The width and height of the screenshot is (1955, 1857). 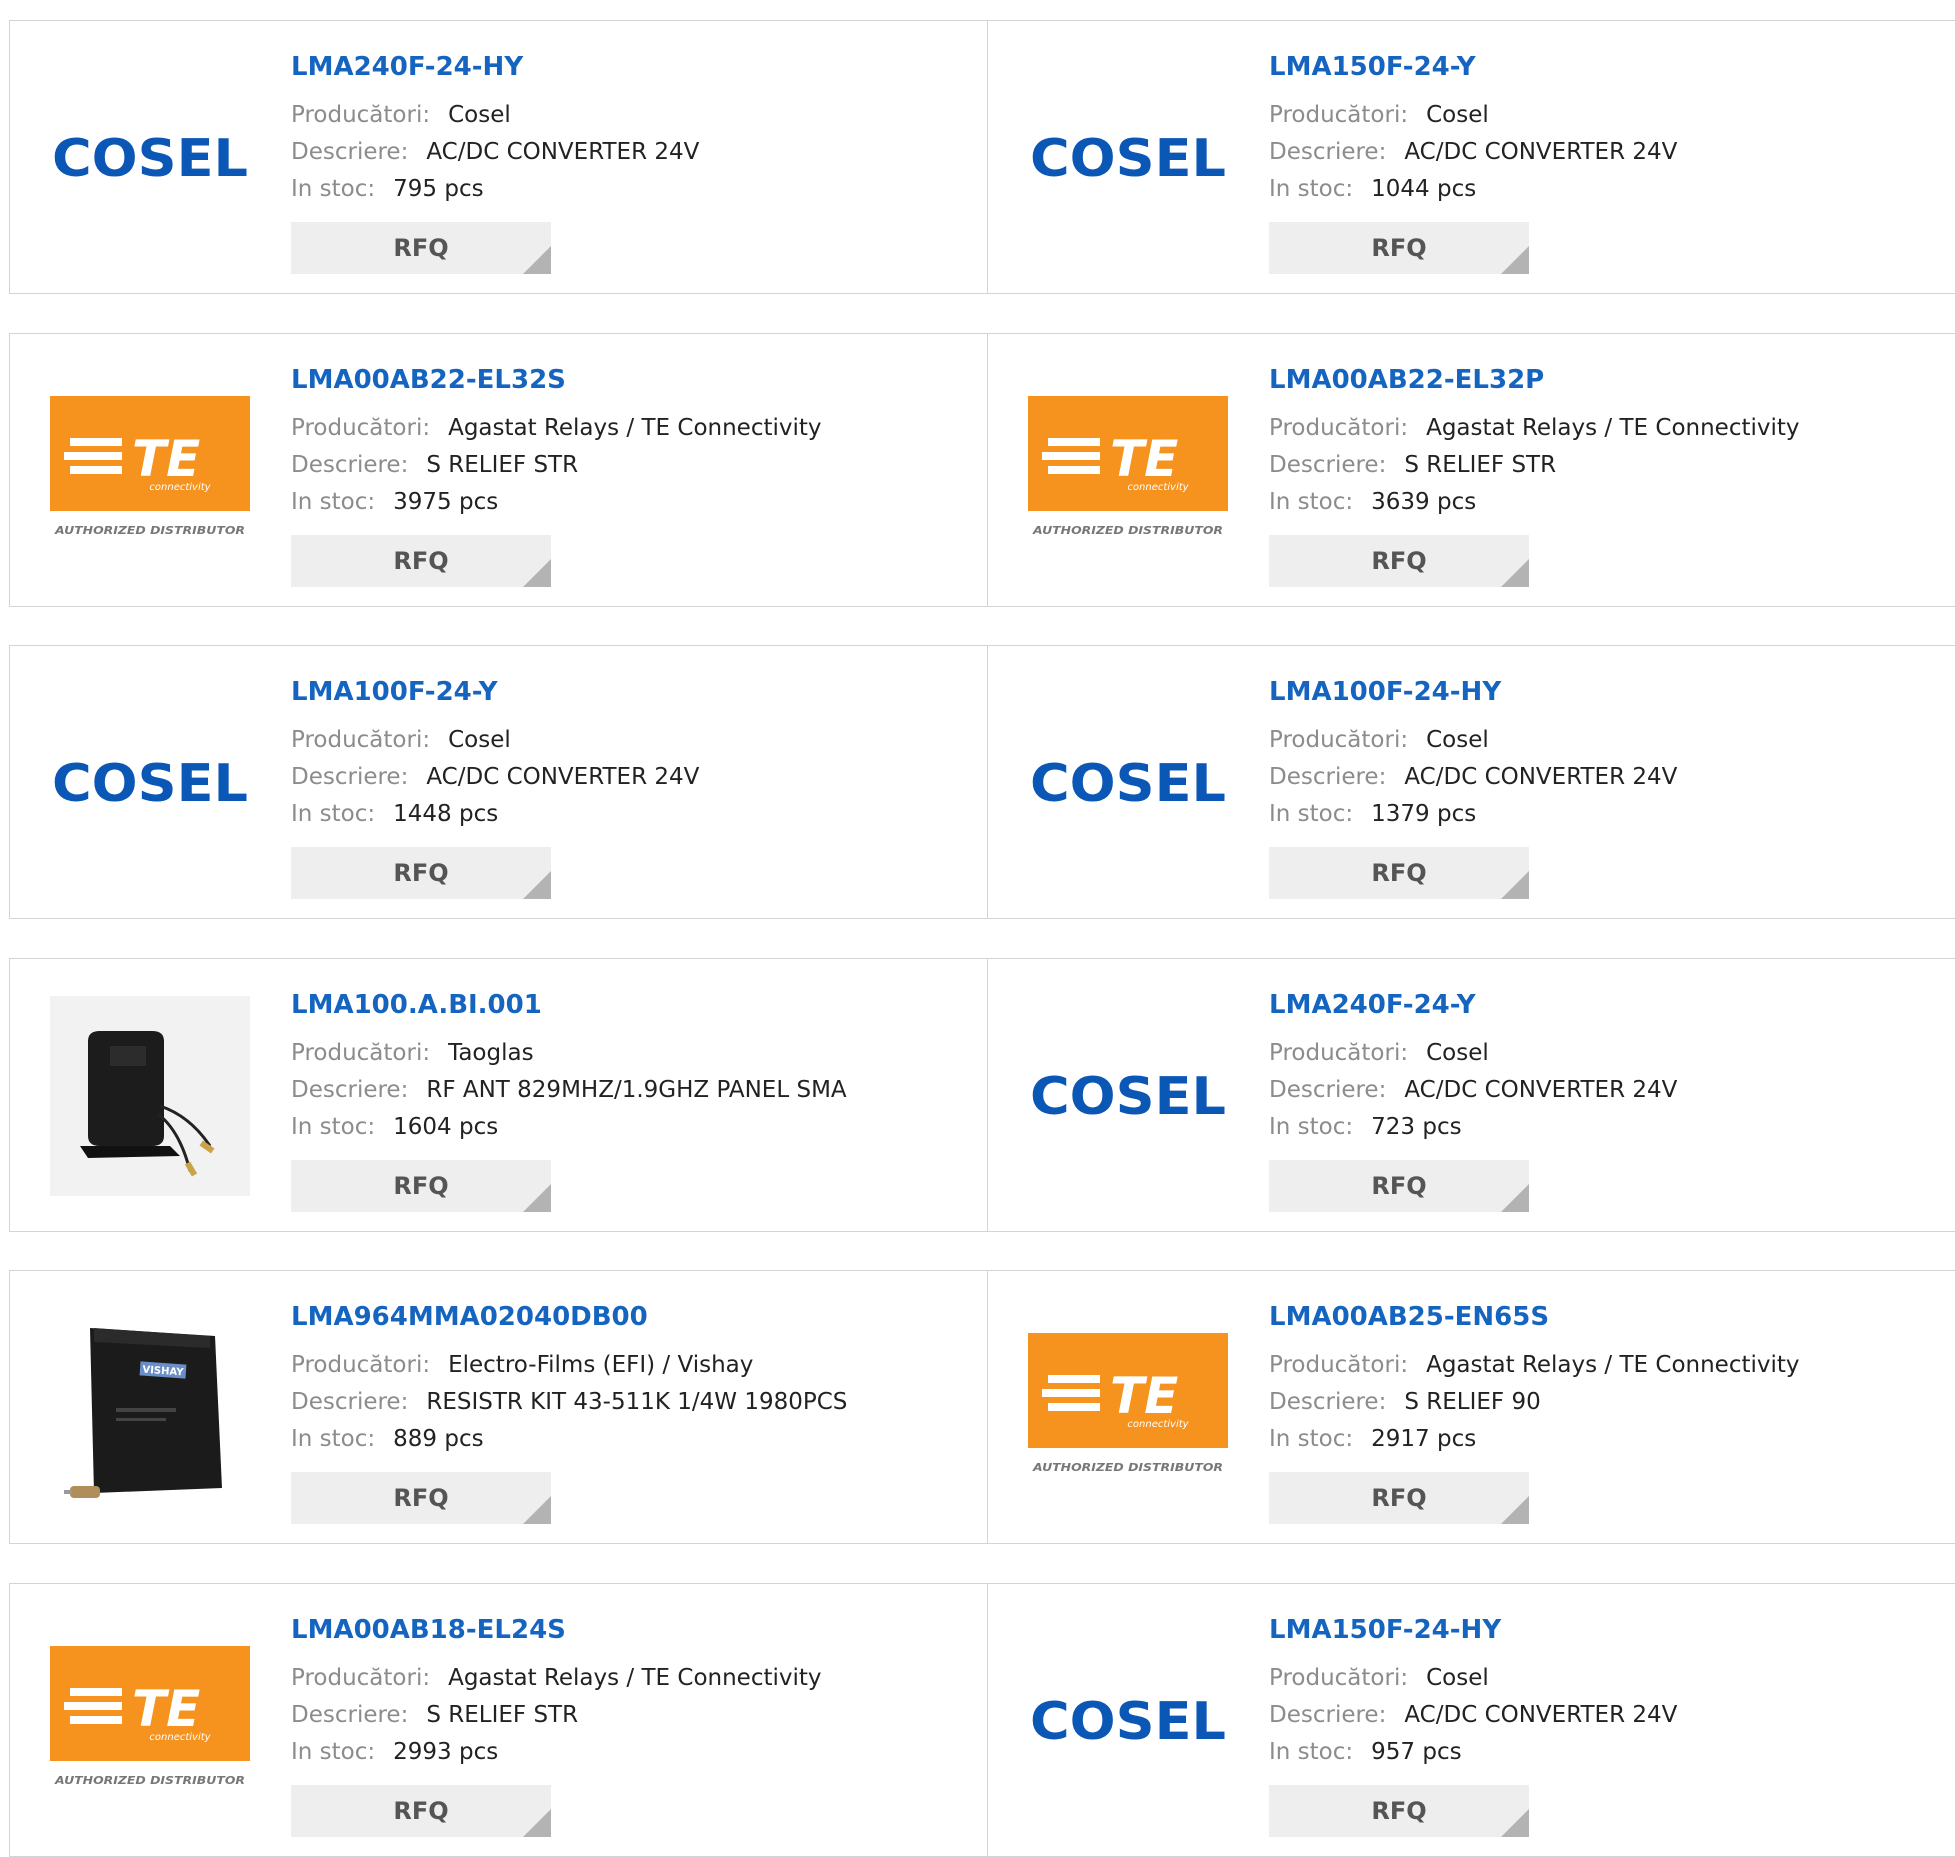 I want to click on stock-line: In stoc: 1604 pcs, so click(x=394, y=1127).